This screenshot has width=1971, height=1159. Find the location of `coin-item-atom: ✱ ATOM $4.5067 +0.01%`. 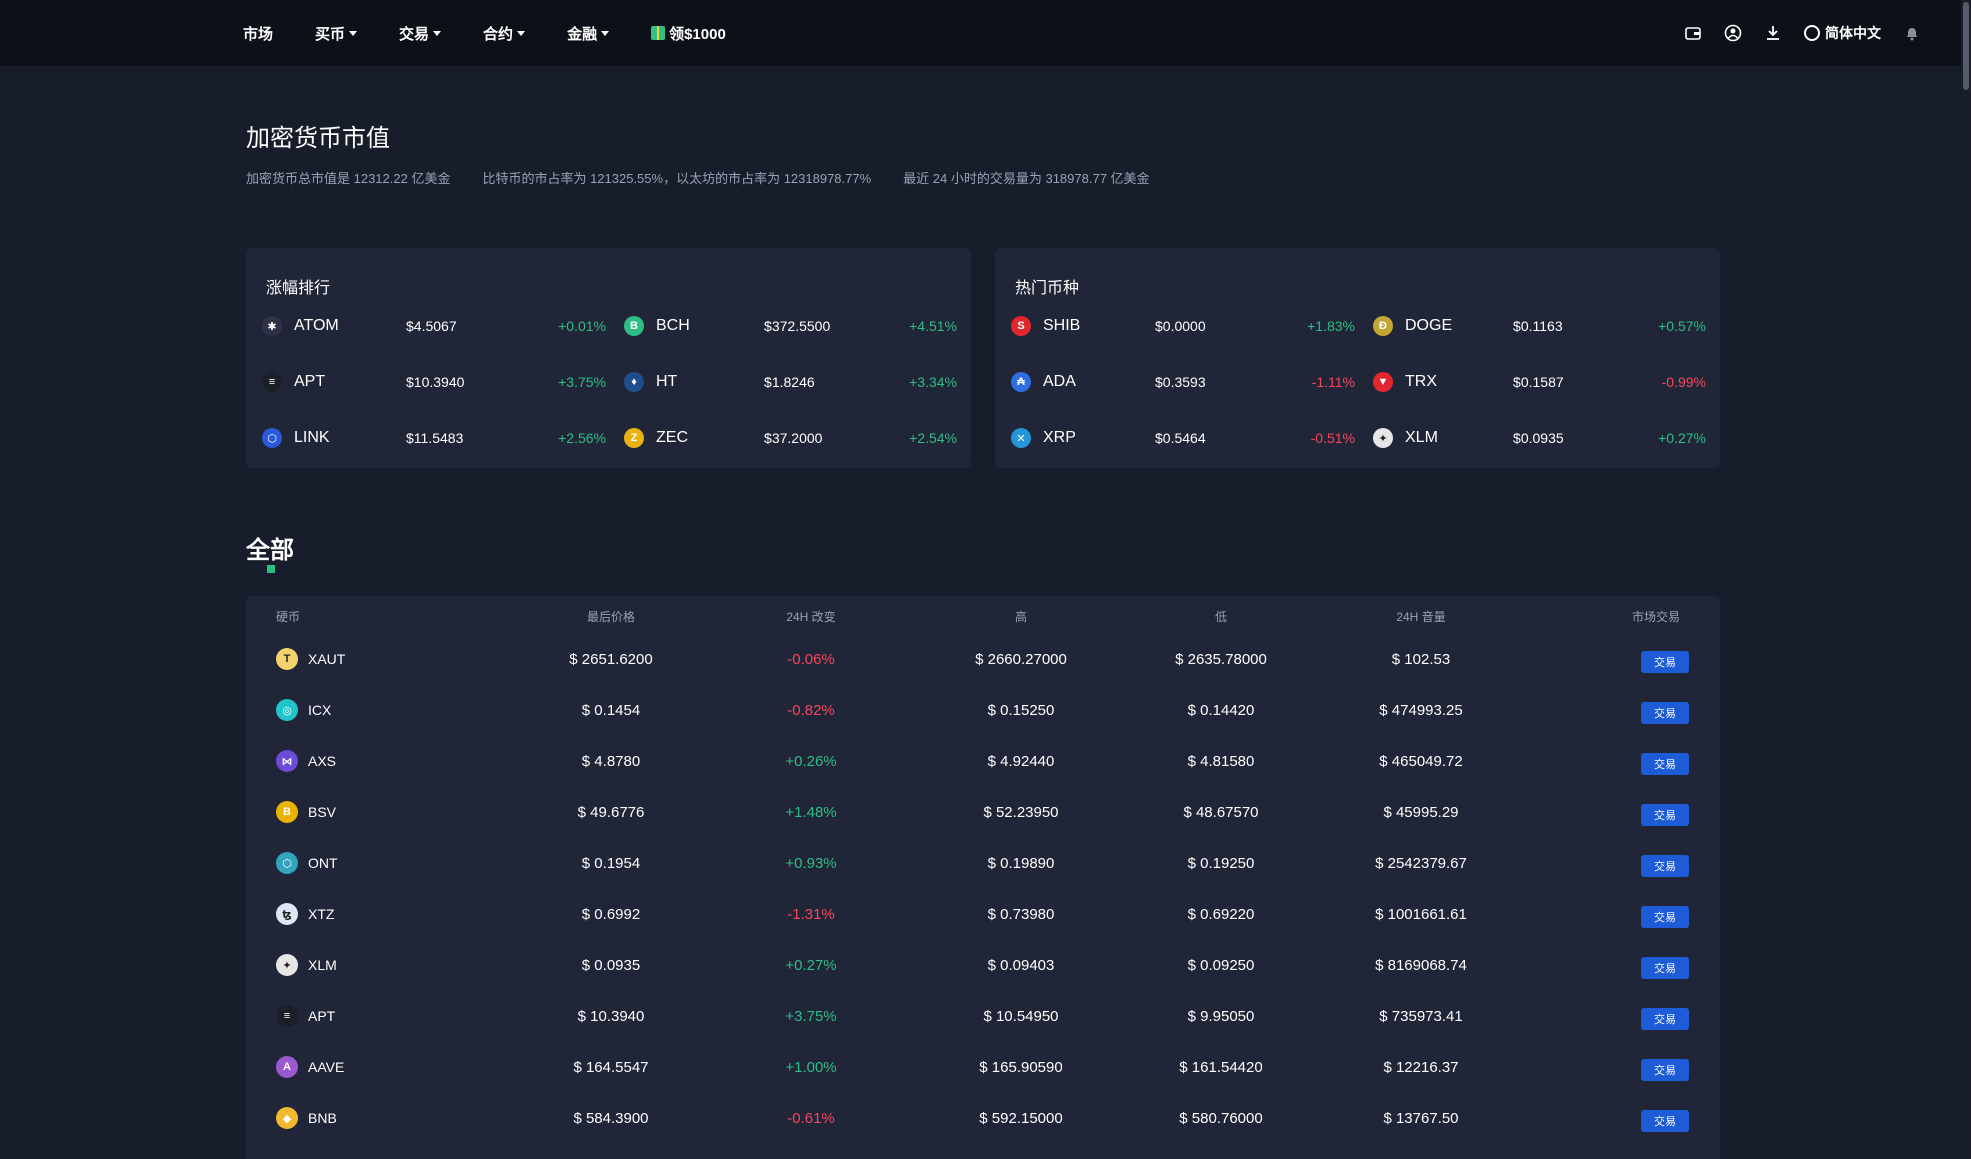

coin-item-atom: ✱ ATOM $4.5067 +0.01% is located at coordinates (443, 326).